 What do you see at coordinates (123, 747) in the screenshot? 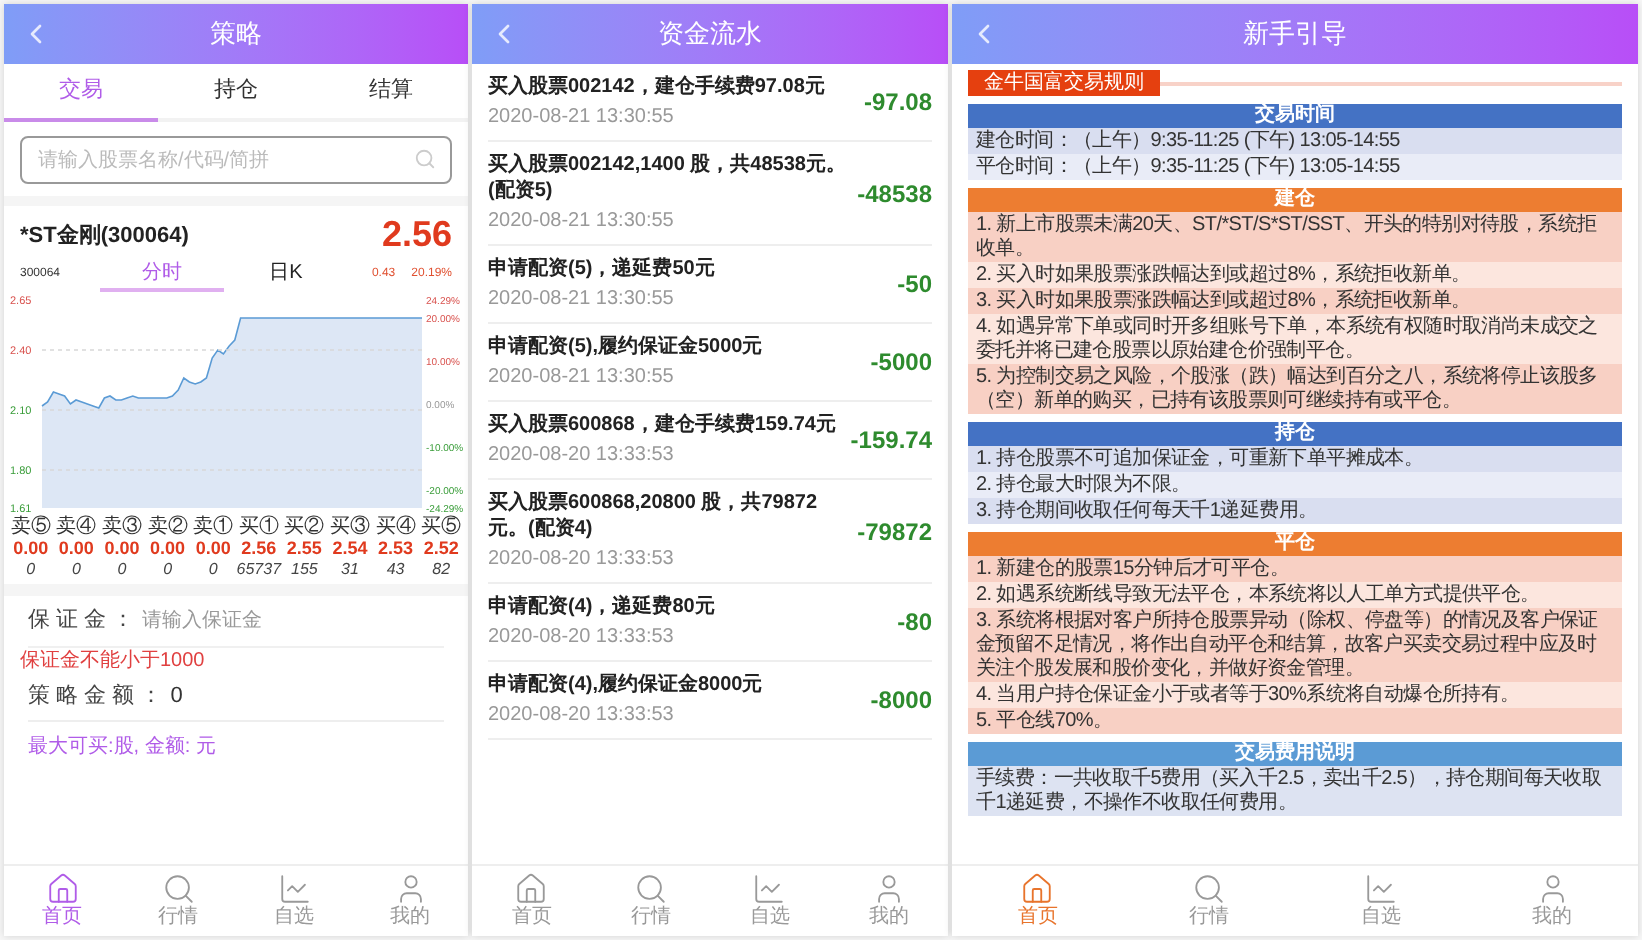
I see `max-buy-text: 最大可买:股, 金额: 元` at bounding box center [123, 747].